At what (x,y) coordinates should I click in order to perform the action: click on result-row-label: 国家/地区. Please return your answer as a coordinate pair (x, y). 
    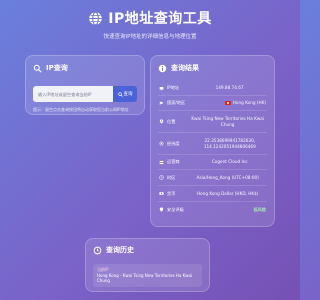
    Looking at the image, I should click on (176, 102).